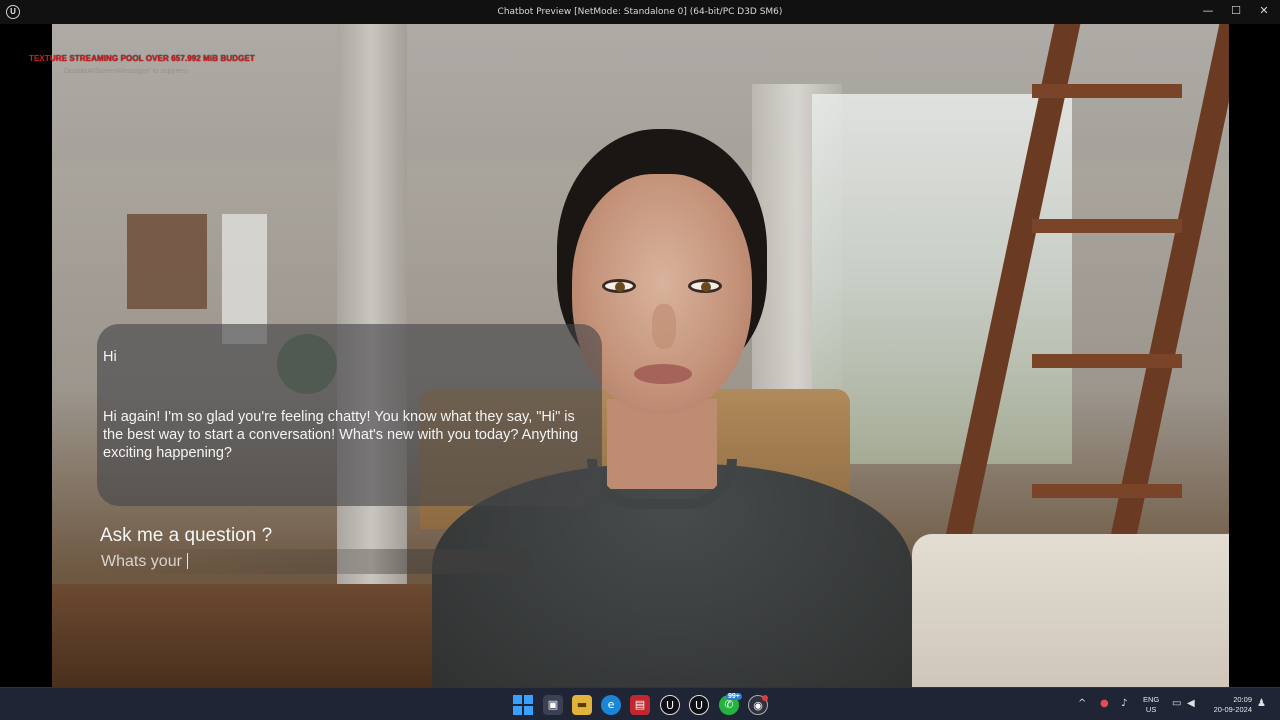  What do you see at coordinates (1254, 355) in the screenshot?
I see `letterbox-right` at bounding box center [1254, 355].